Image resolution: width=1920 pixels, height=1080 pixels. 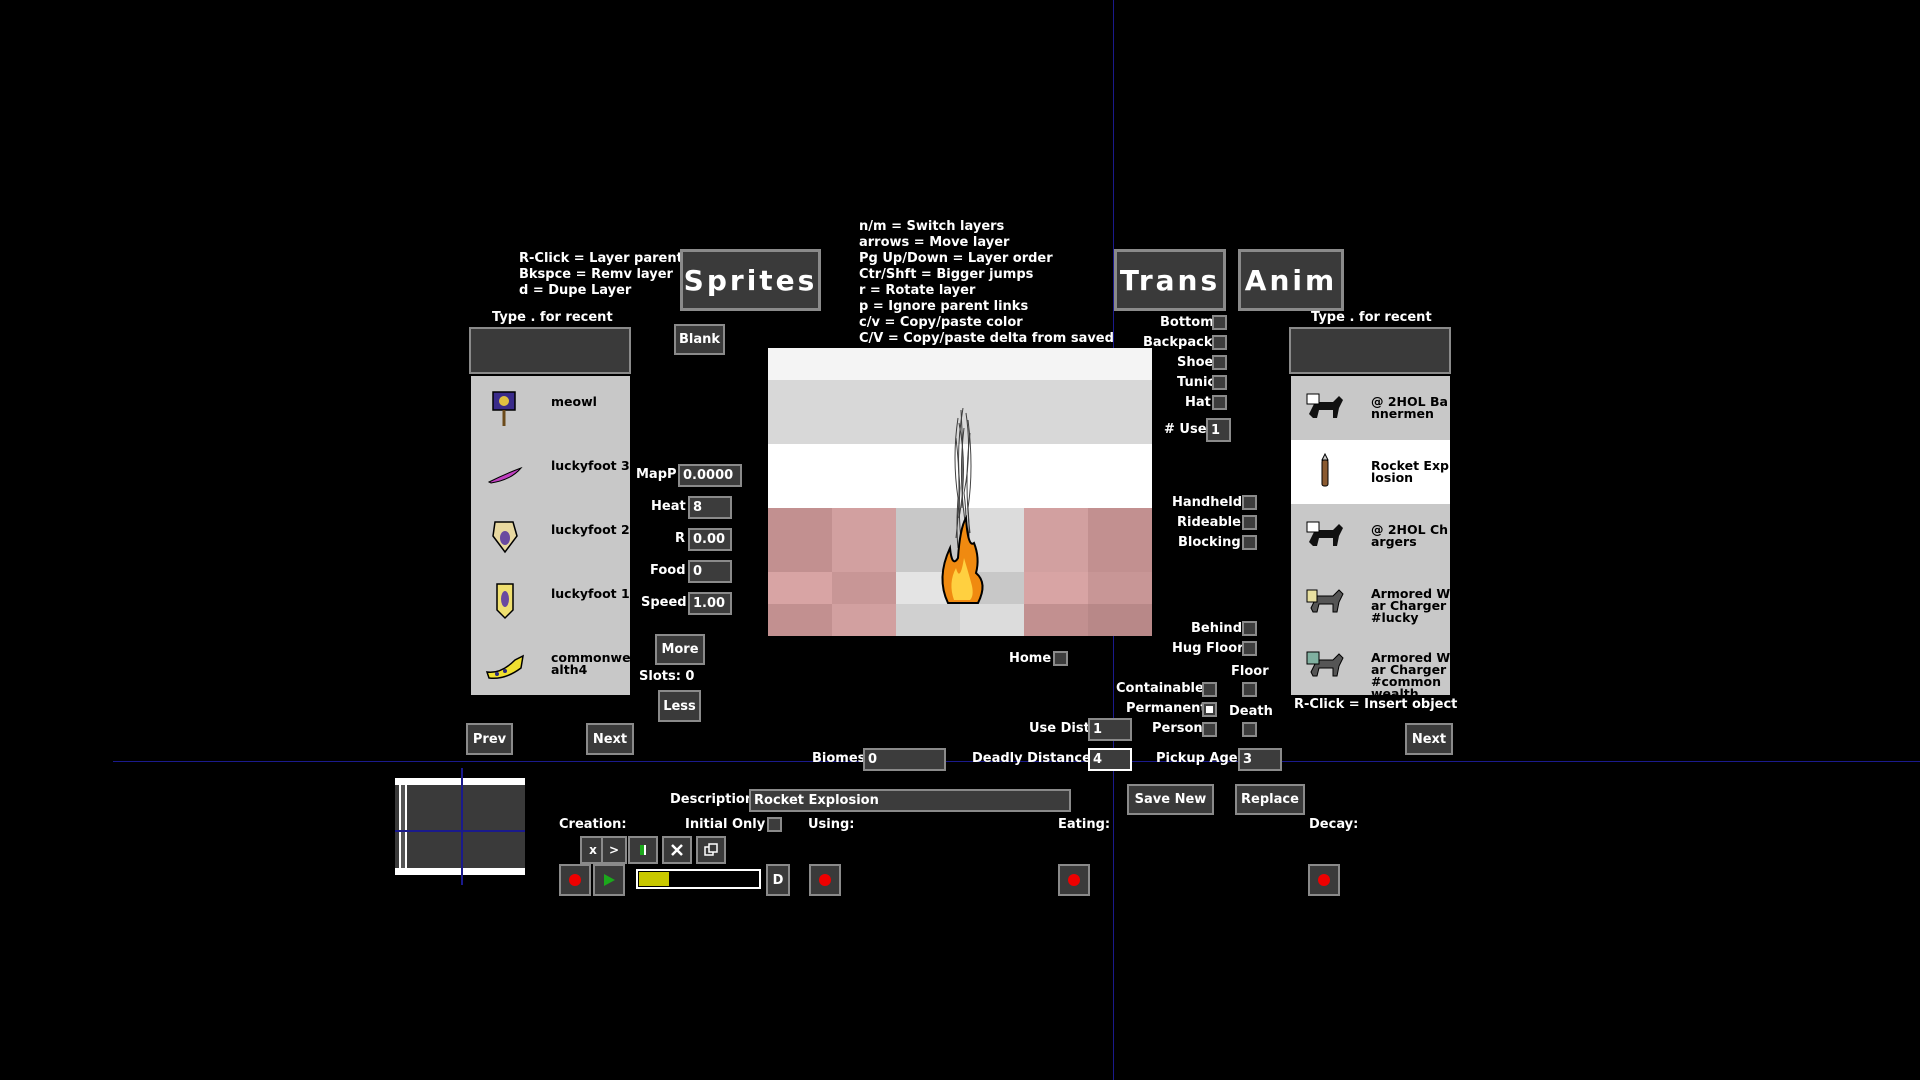 I want to click on record-using-button, so click(x=825, y=880).